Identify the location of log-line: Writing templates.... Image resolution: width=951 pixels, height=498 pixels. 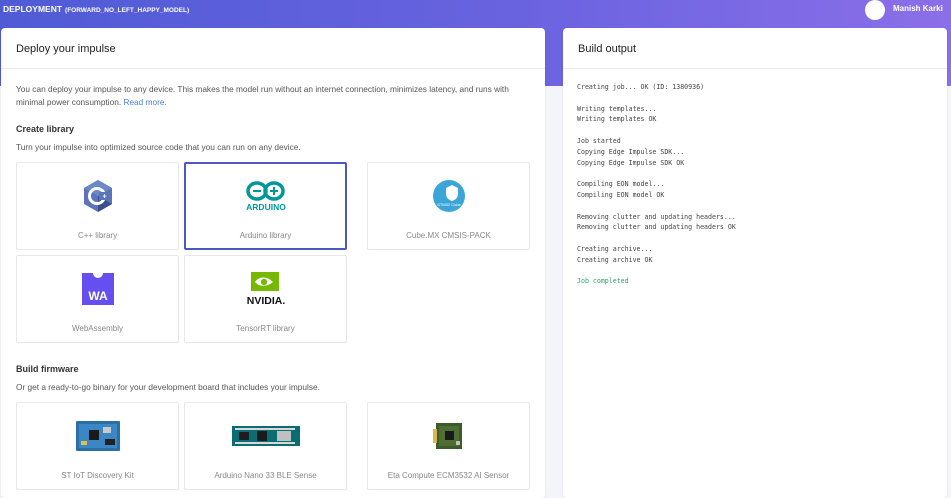
(617, 108).